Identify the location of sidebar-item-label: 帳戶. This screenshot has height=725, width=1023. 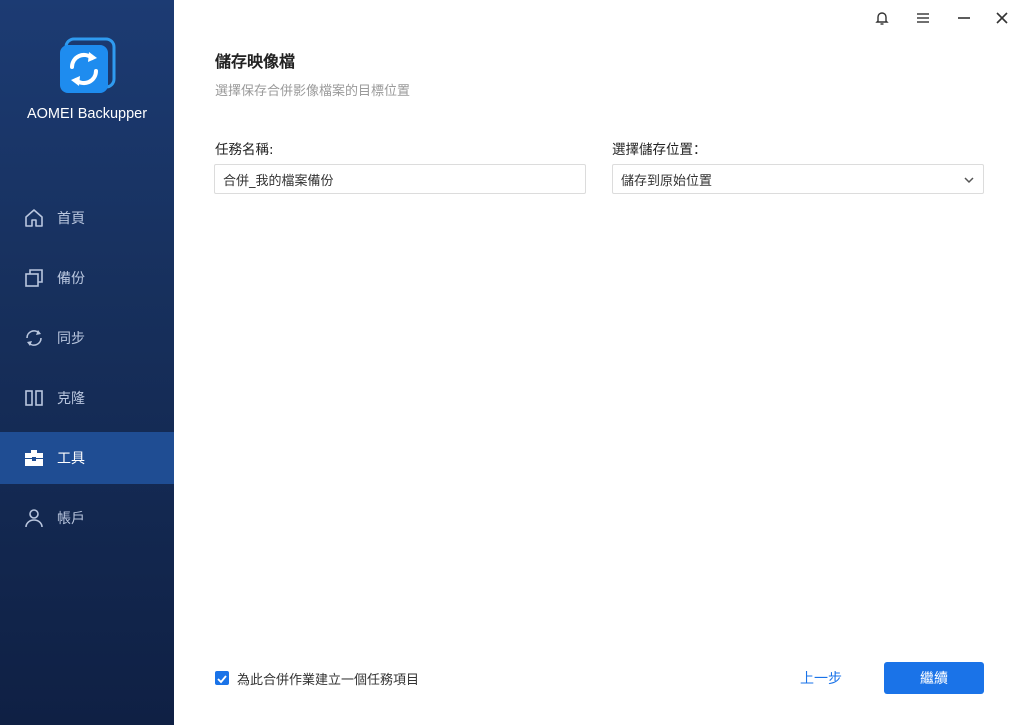
(71, 519).